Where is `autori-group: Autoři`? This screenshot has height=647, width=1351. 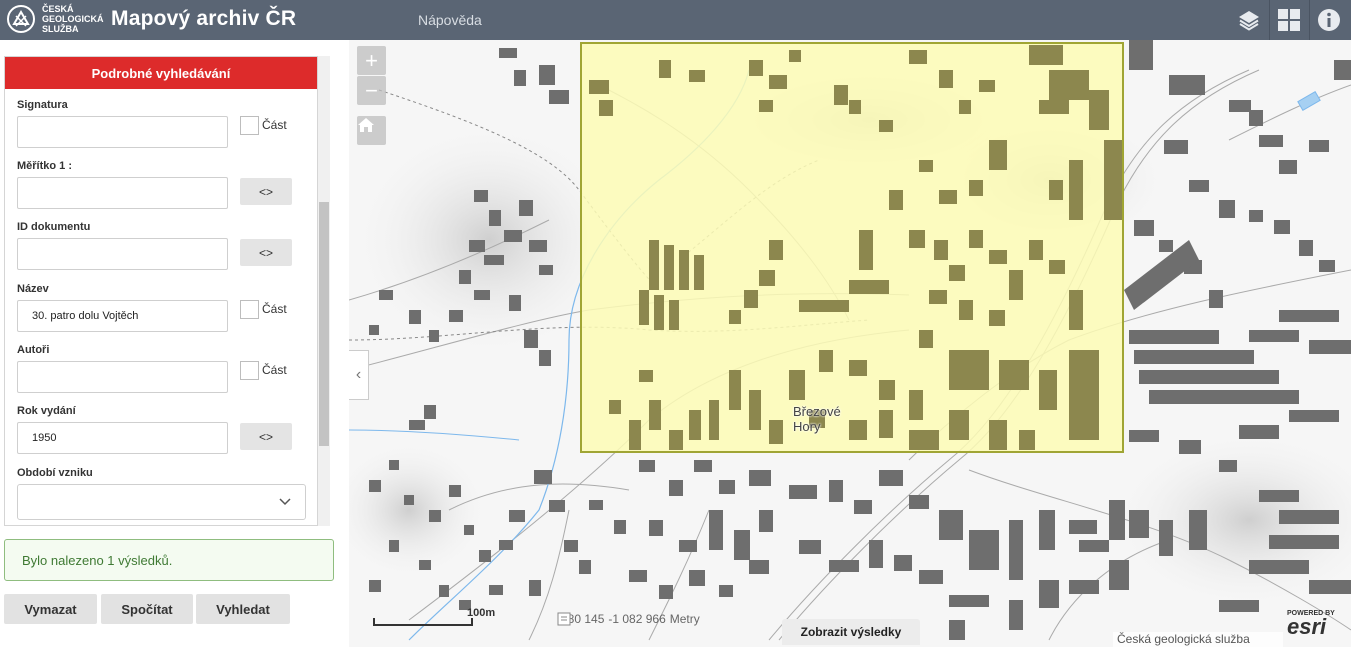
autori-group: Autoři is located at coordinates (33, 350).